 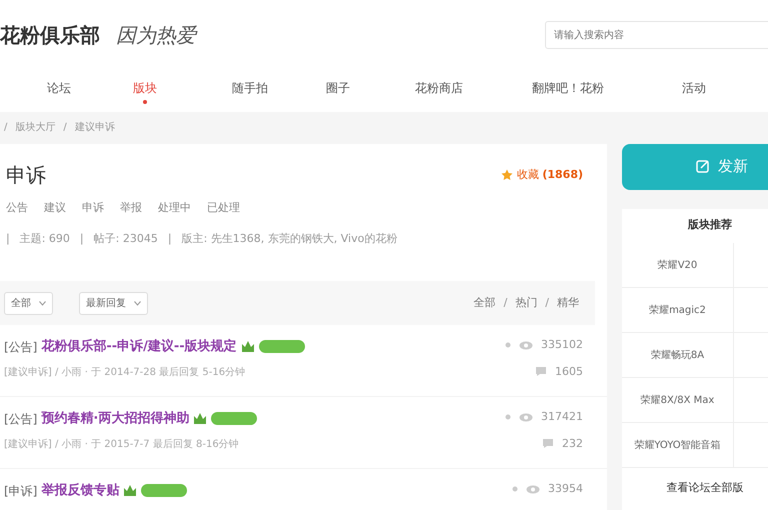 What do you see at coordinates (55, 208) in the screenshot?
I see `category-link: 建议` at bounding box center [55, 208].